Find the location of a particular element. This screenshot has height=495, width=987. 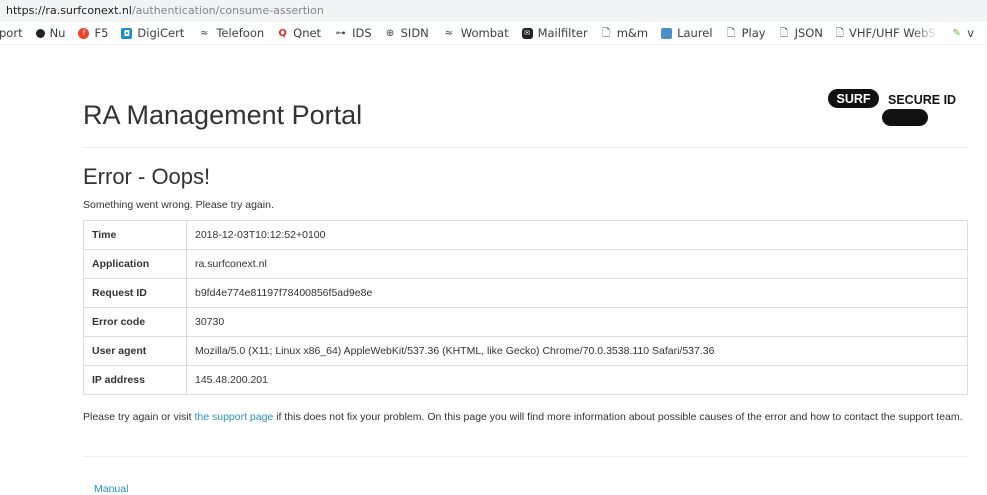

bookmark-telefoon: ≈ Telefoon is located at coordinates (230, 33).